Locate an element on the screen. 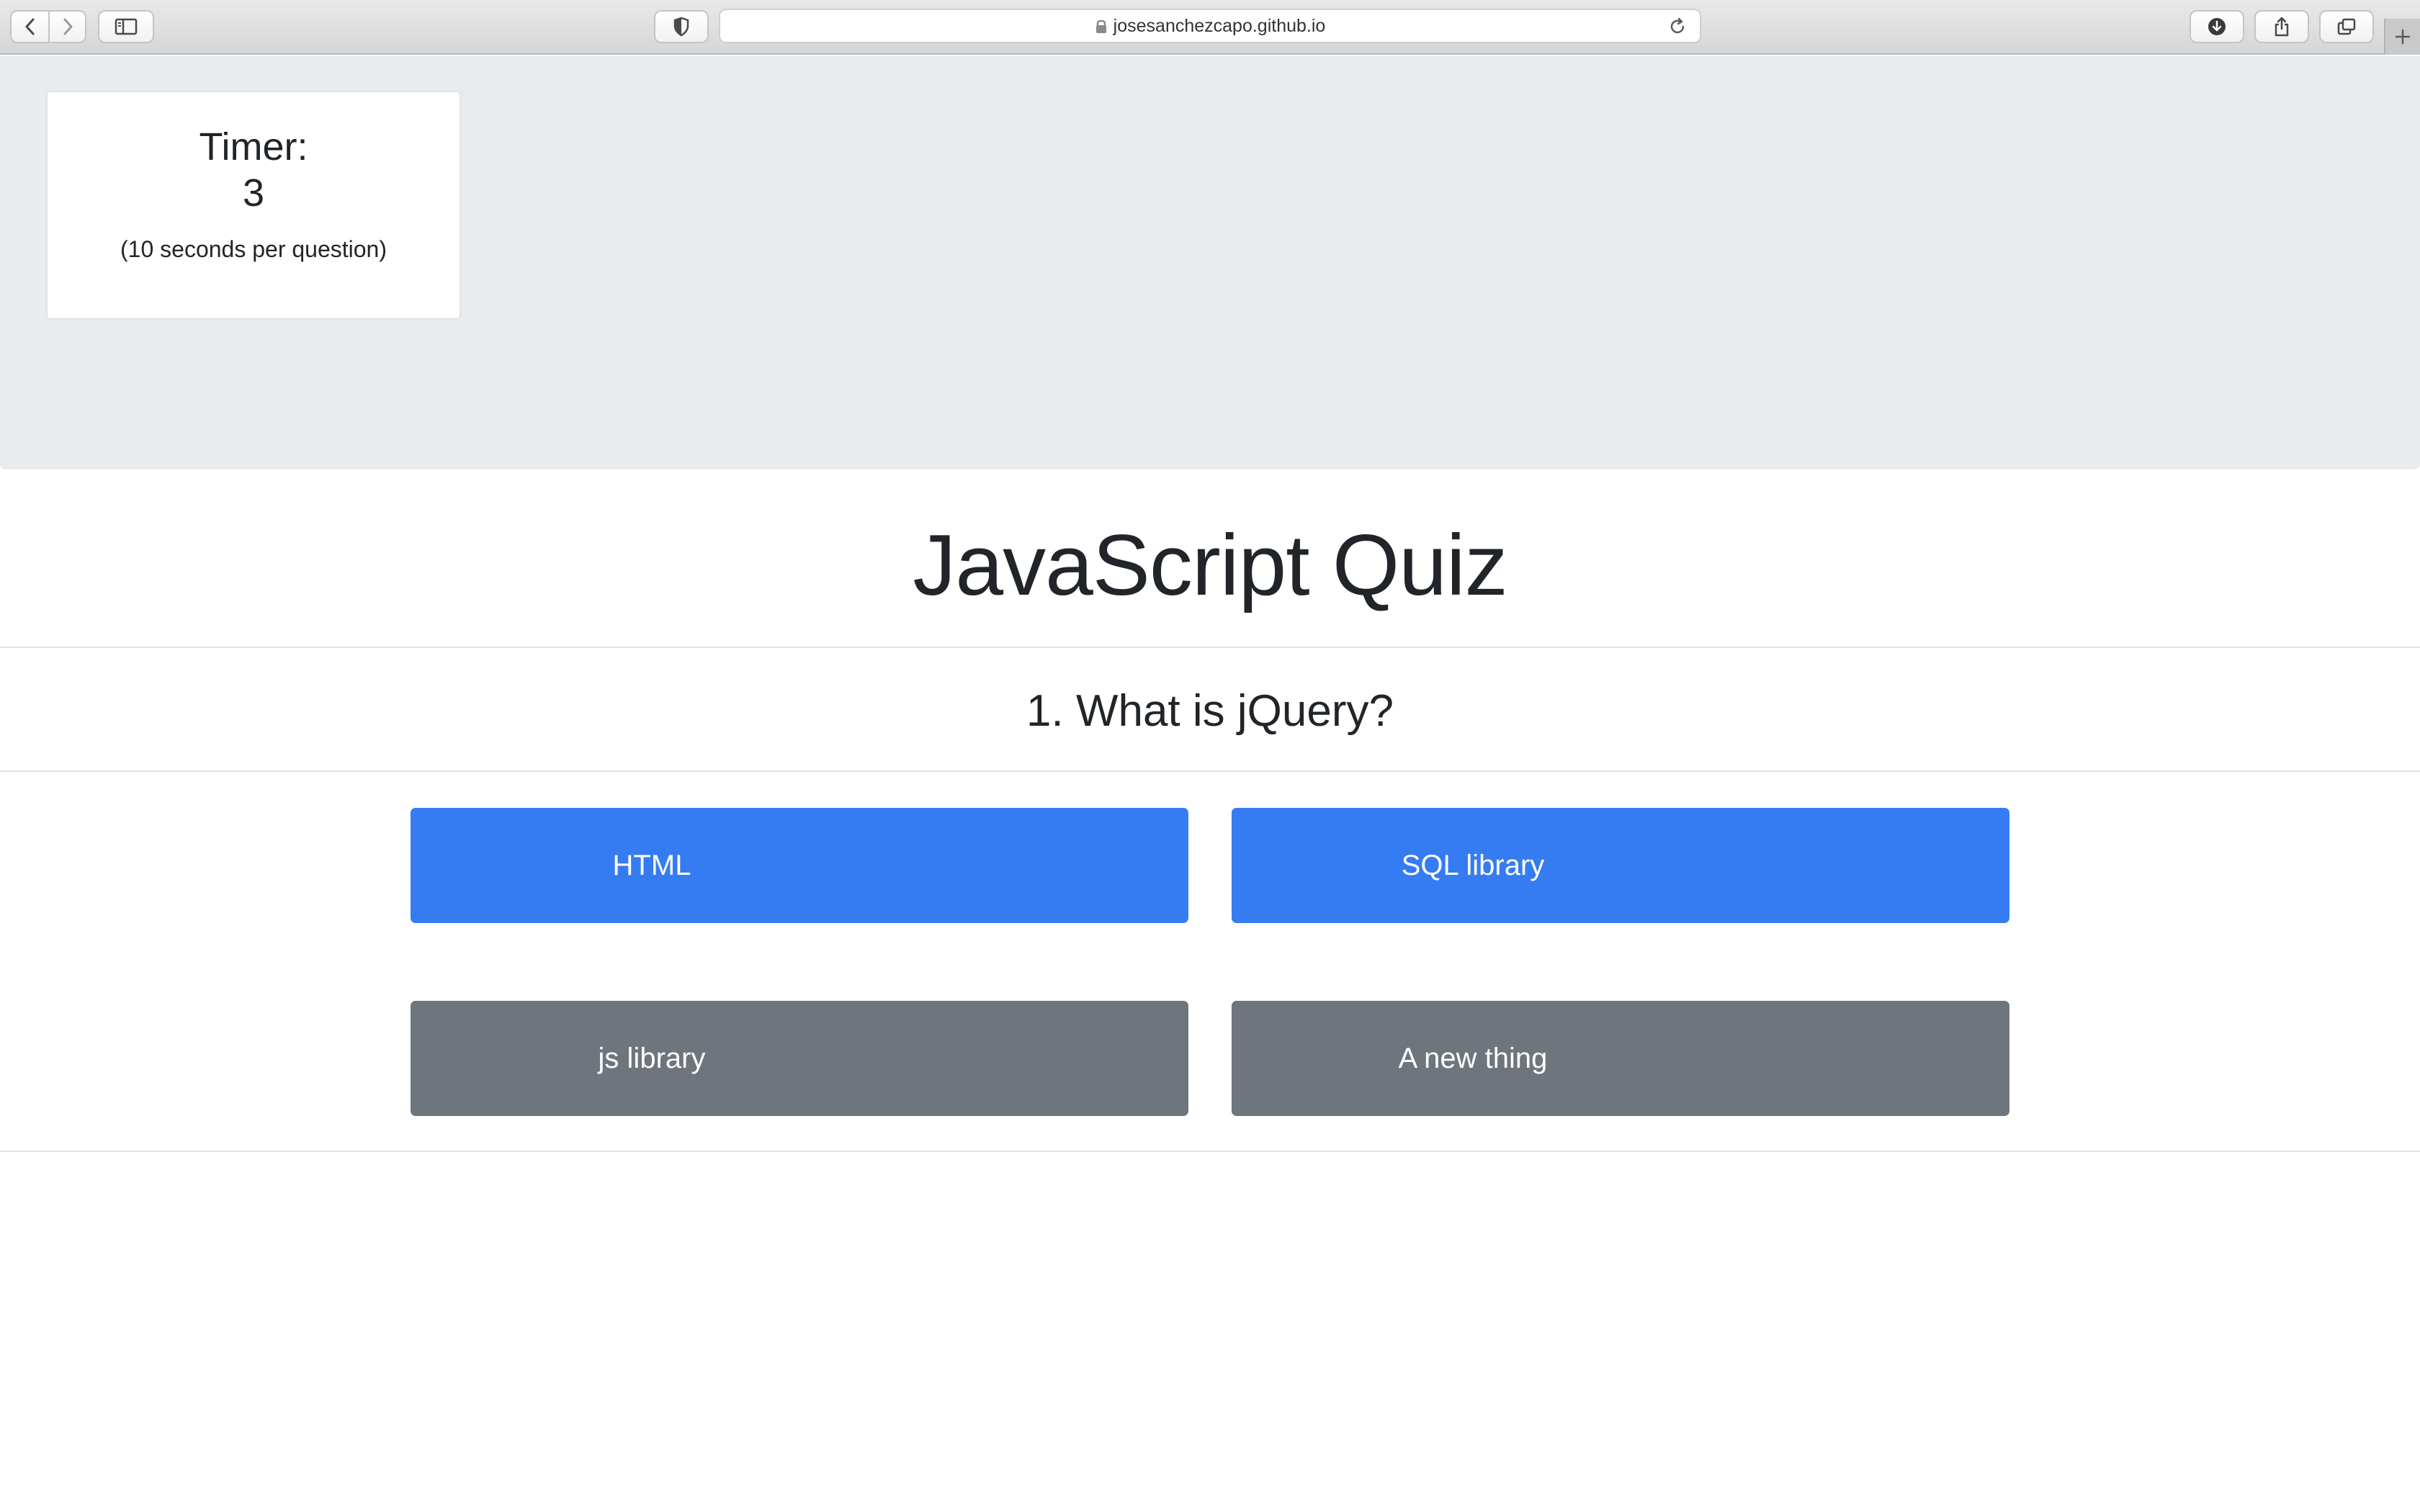  downloads-button is located at coordinates (2217, 26).